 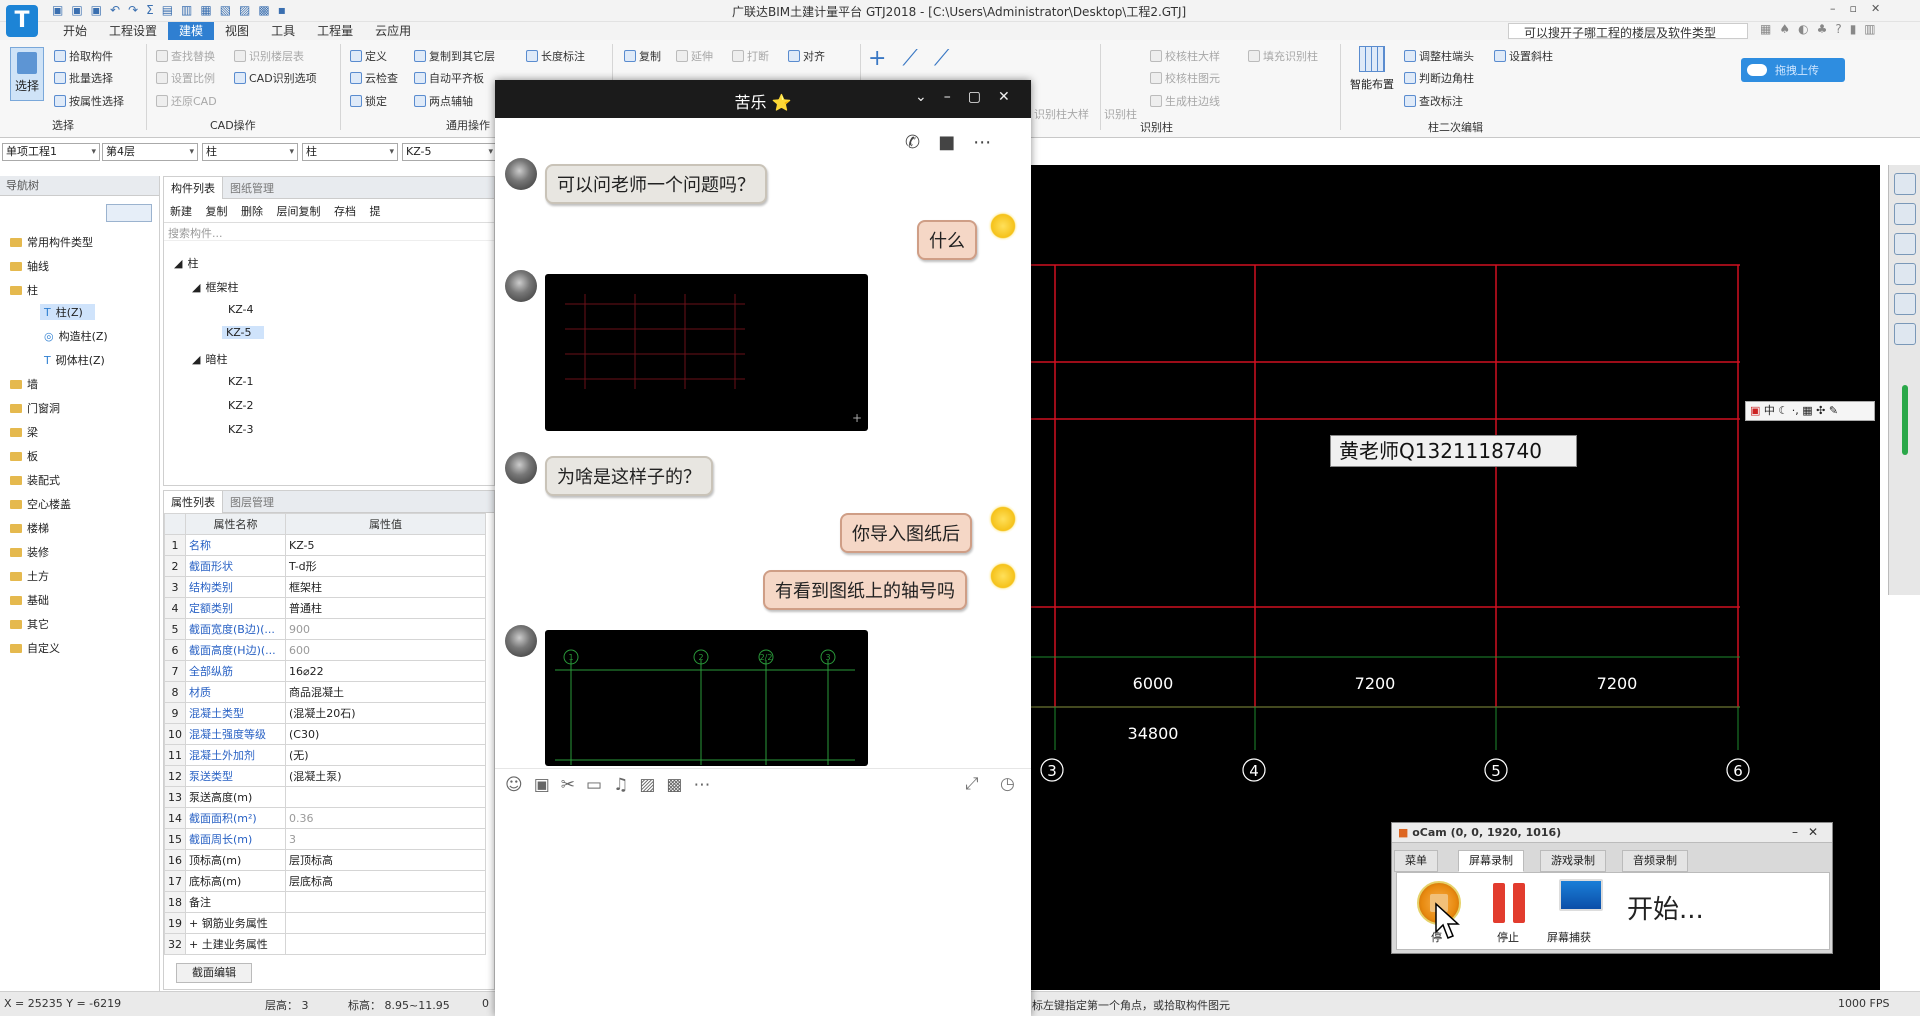 What do you see at coordinates (283, 31) in the screenshot?
I see `menu-tools: 工具` at bounding box center [283, 31].